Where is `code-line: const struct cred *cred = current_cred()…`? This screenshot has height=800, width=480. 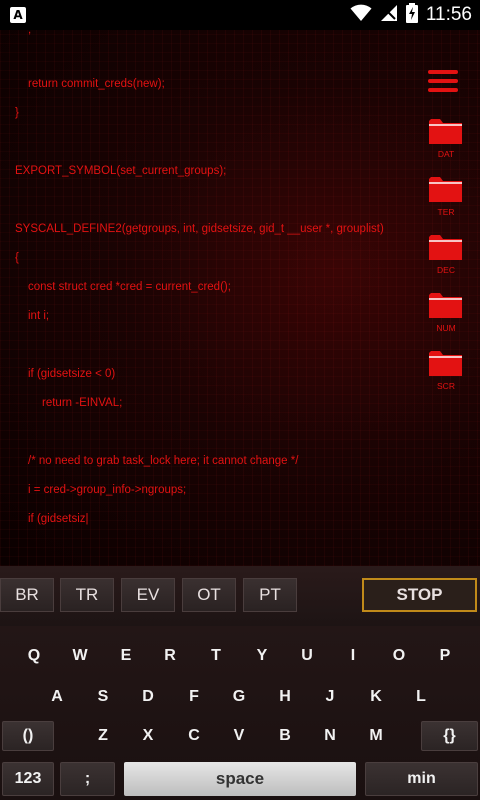 code-line: const struct cred *cred = current_cred()… is located at coordinates (129, 287).